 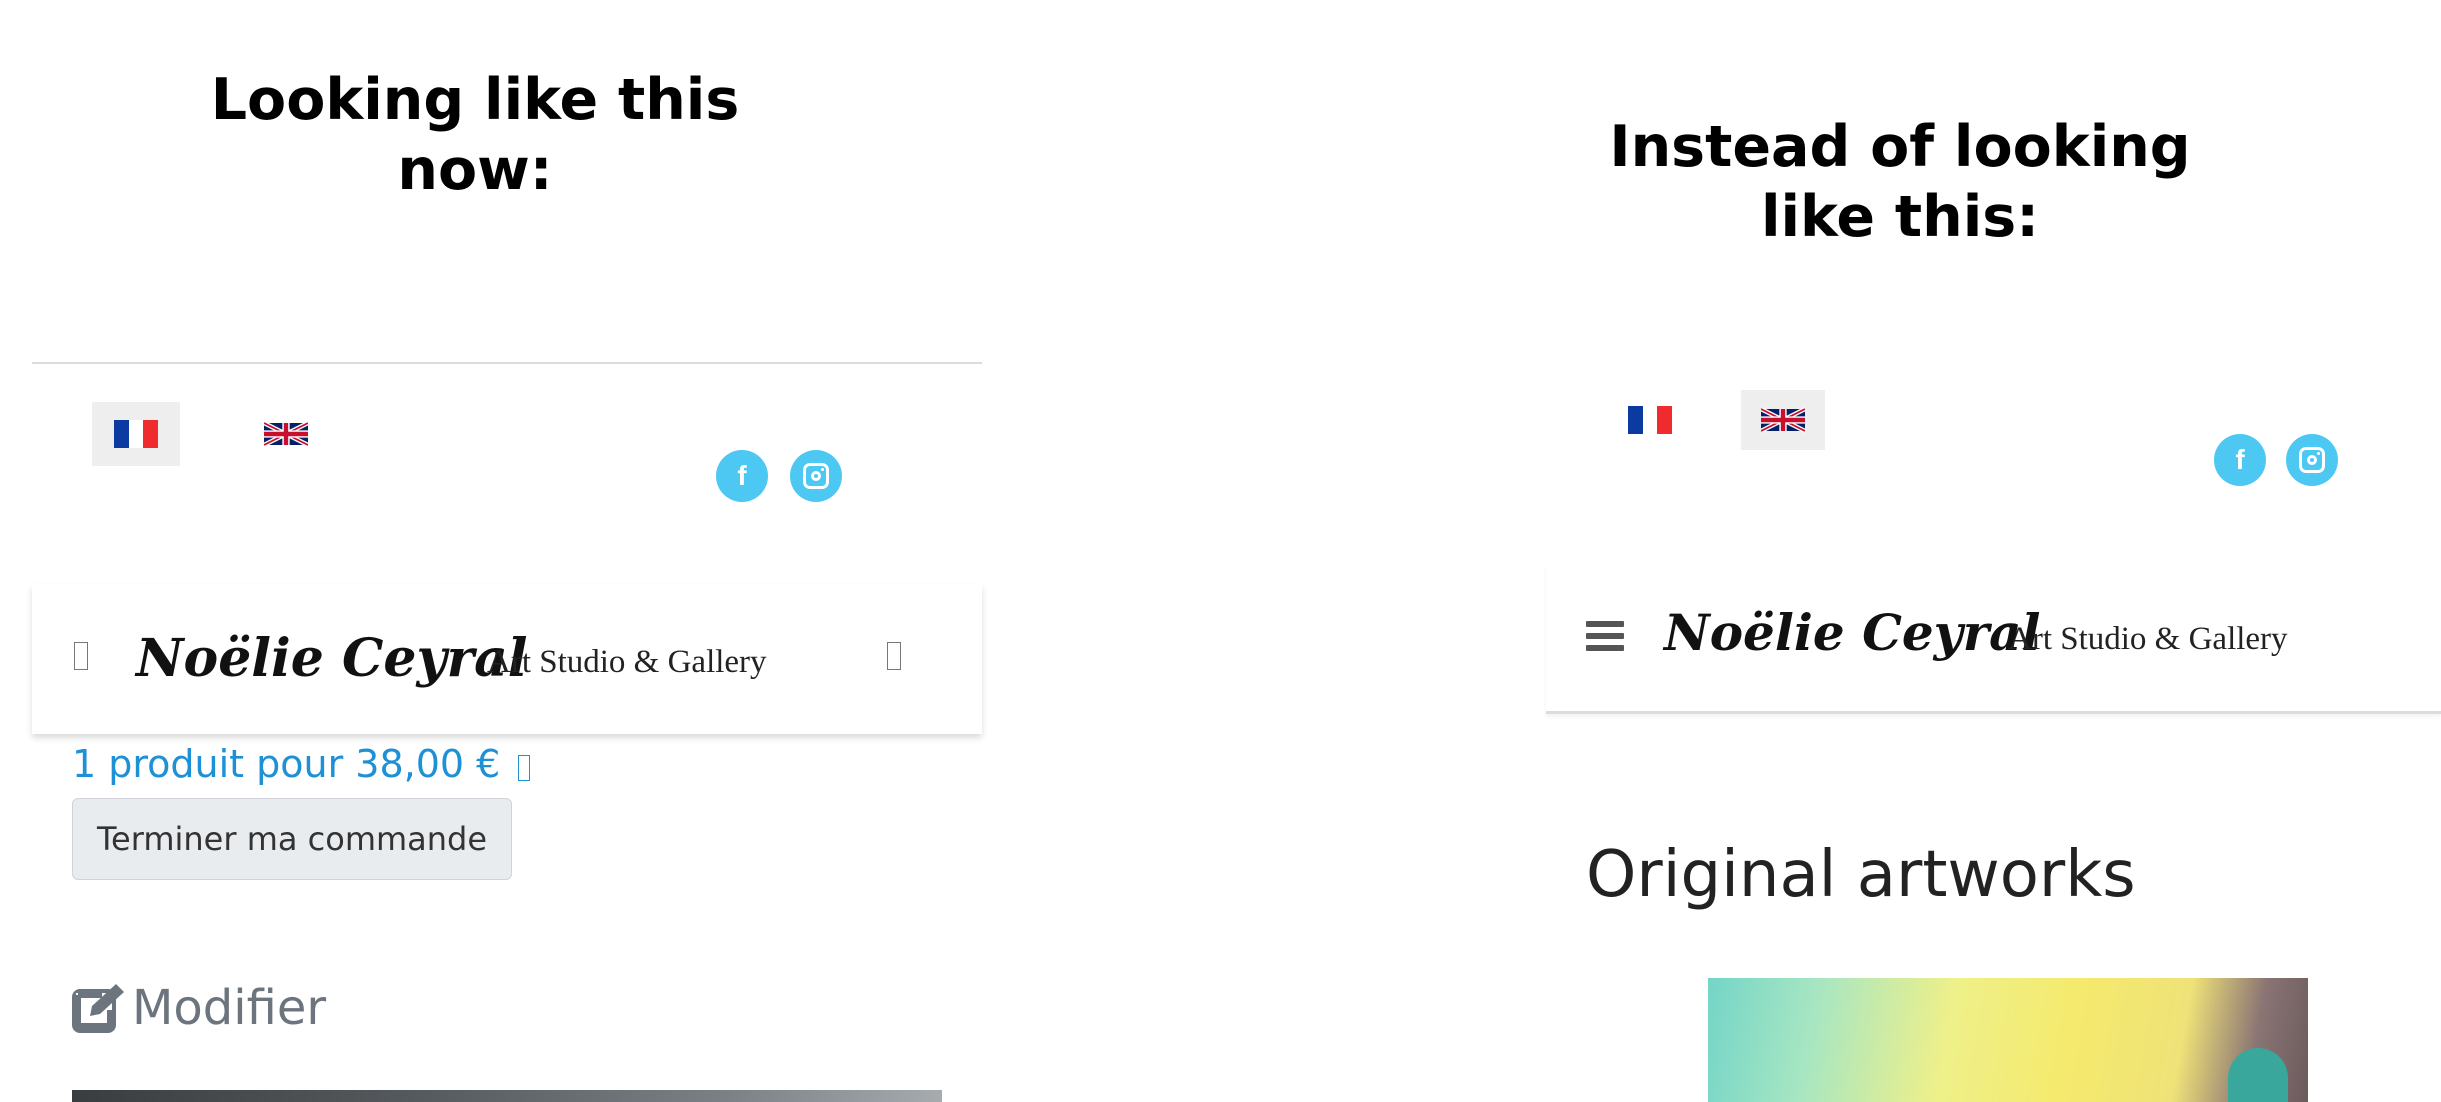 I want to click on hamburger-menu-icon, so click(x=1605, y=636).